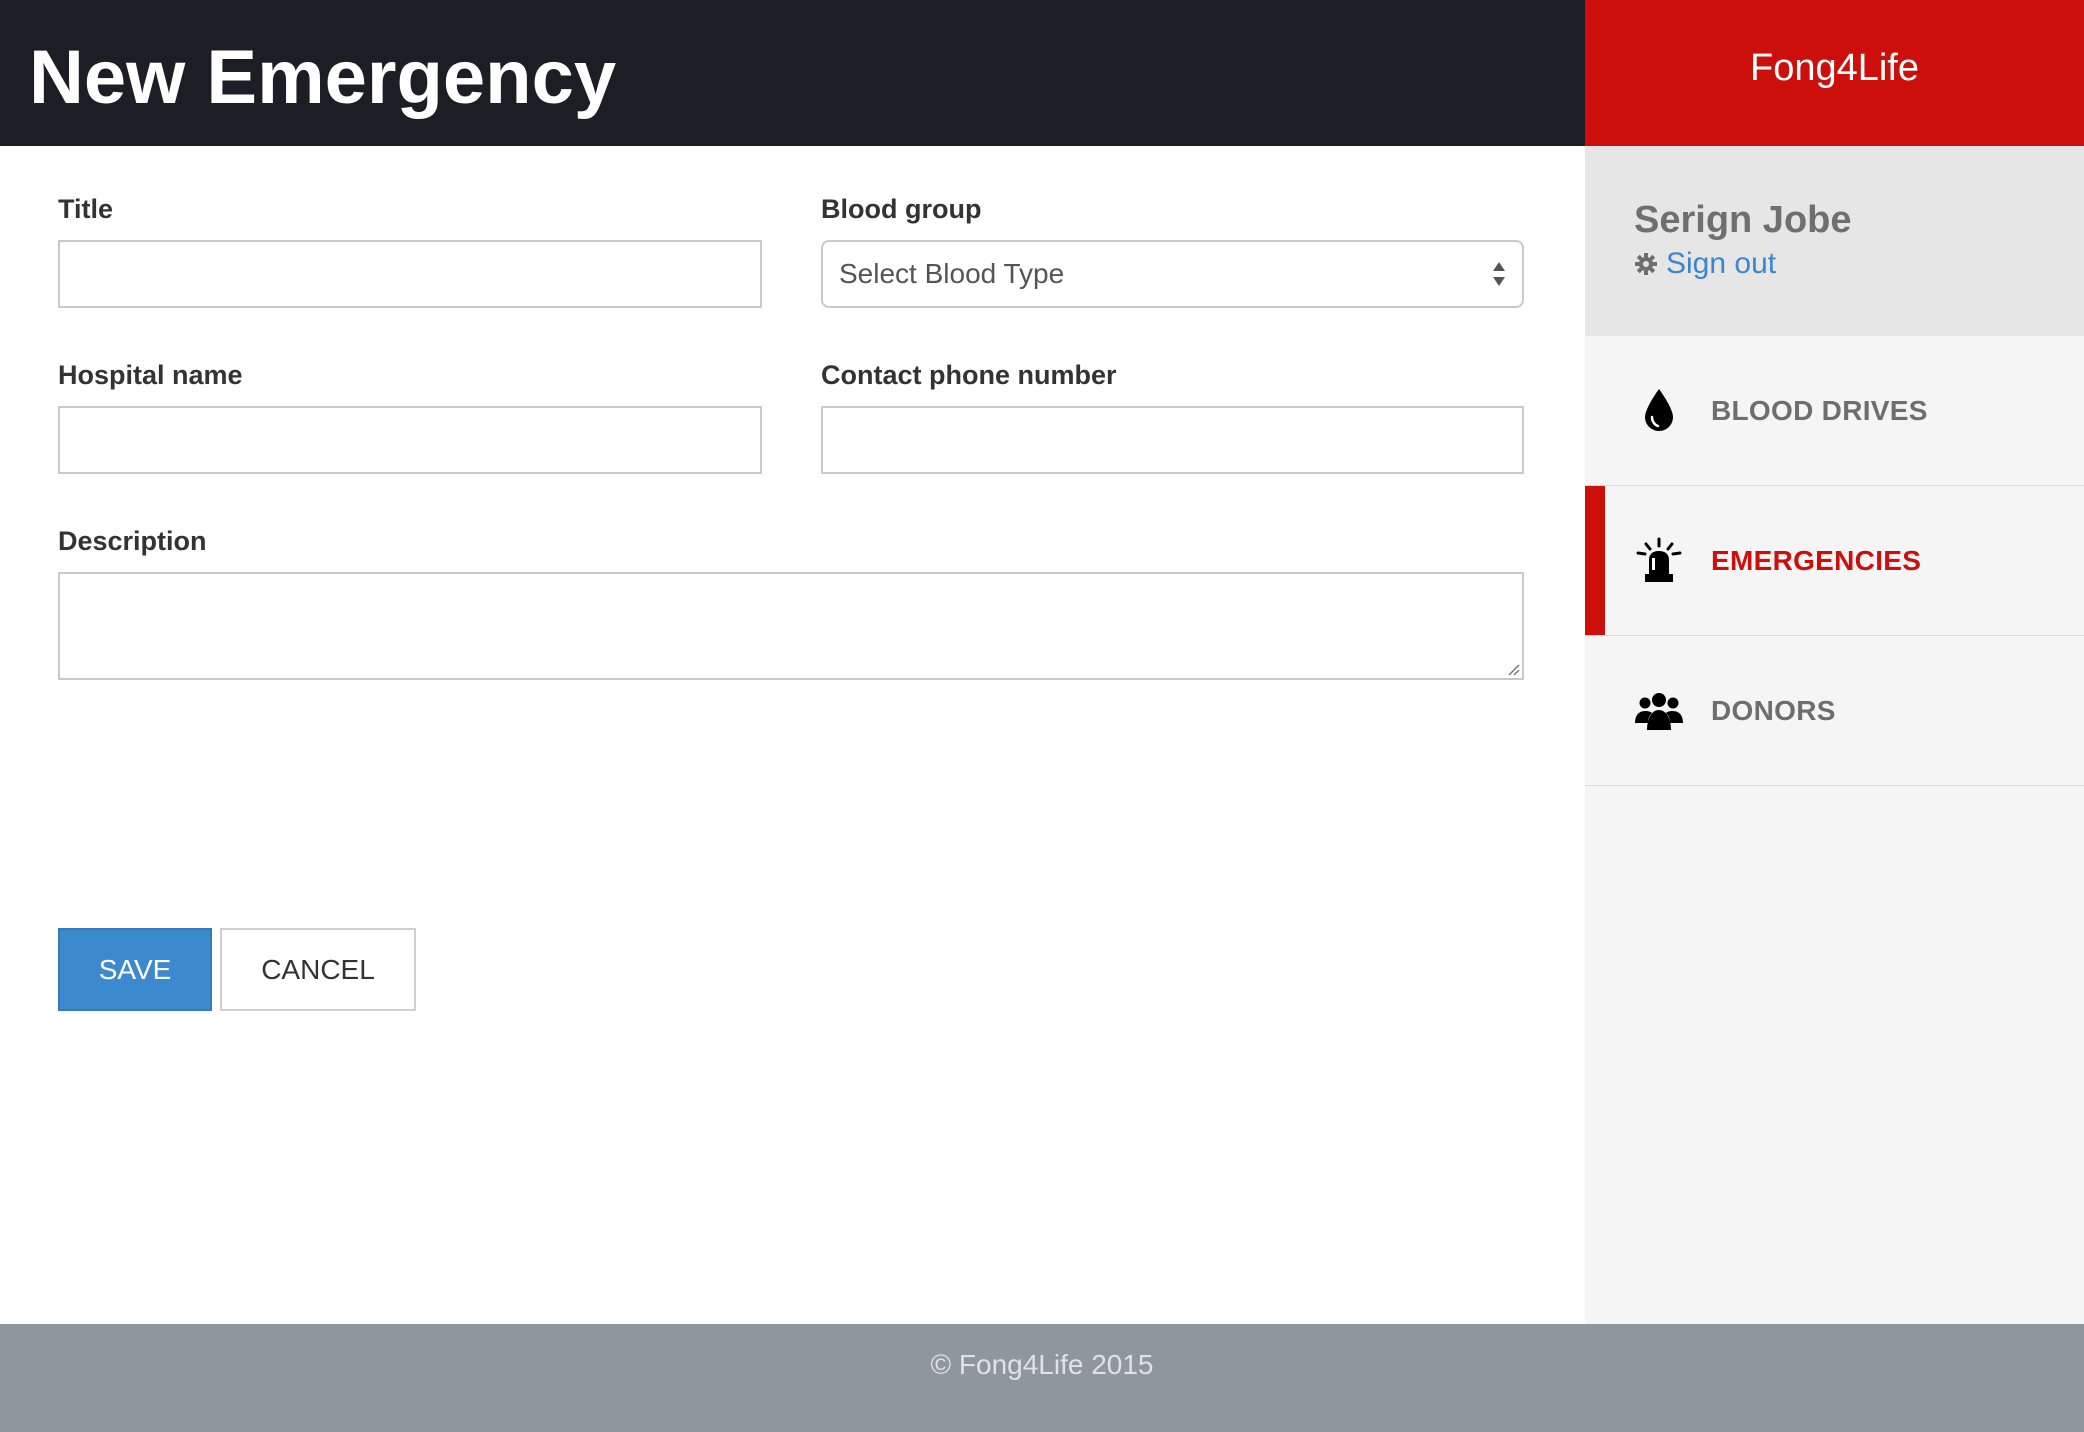 This screenshot has width=2084, height=1432. What do you see at coordinates (952, 273) in the screenshot?
I see `blood-group-selected-value: Select Blood Type` at bounding box center [952, 273].